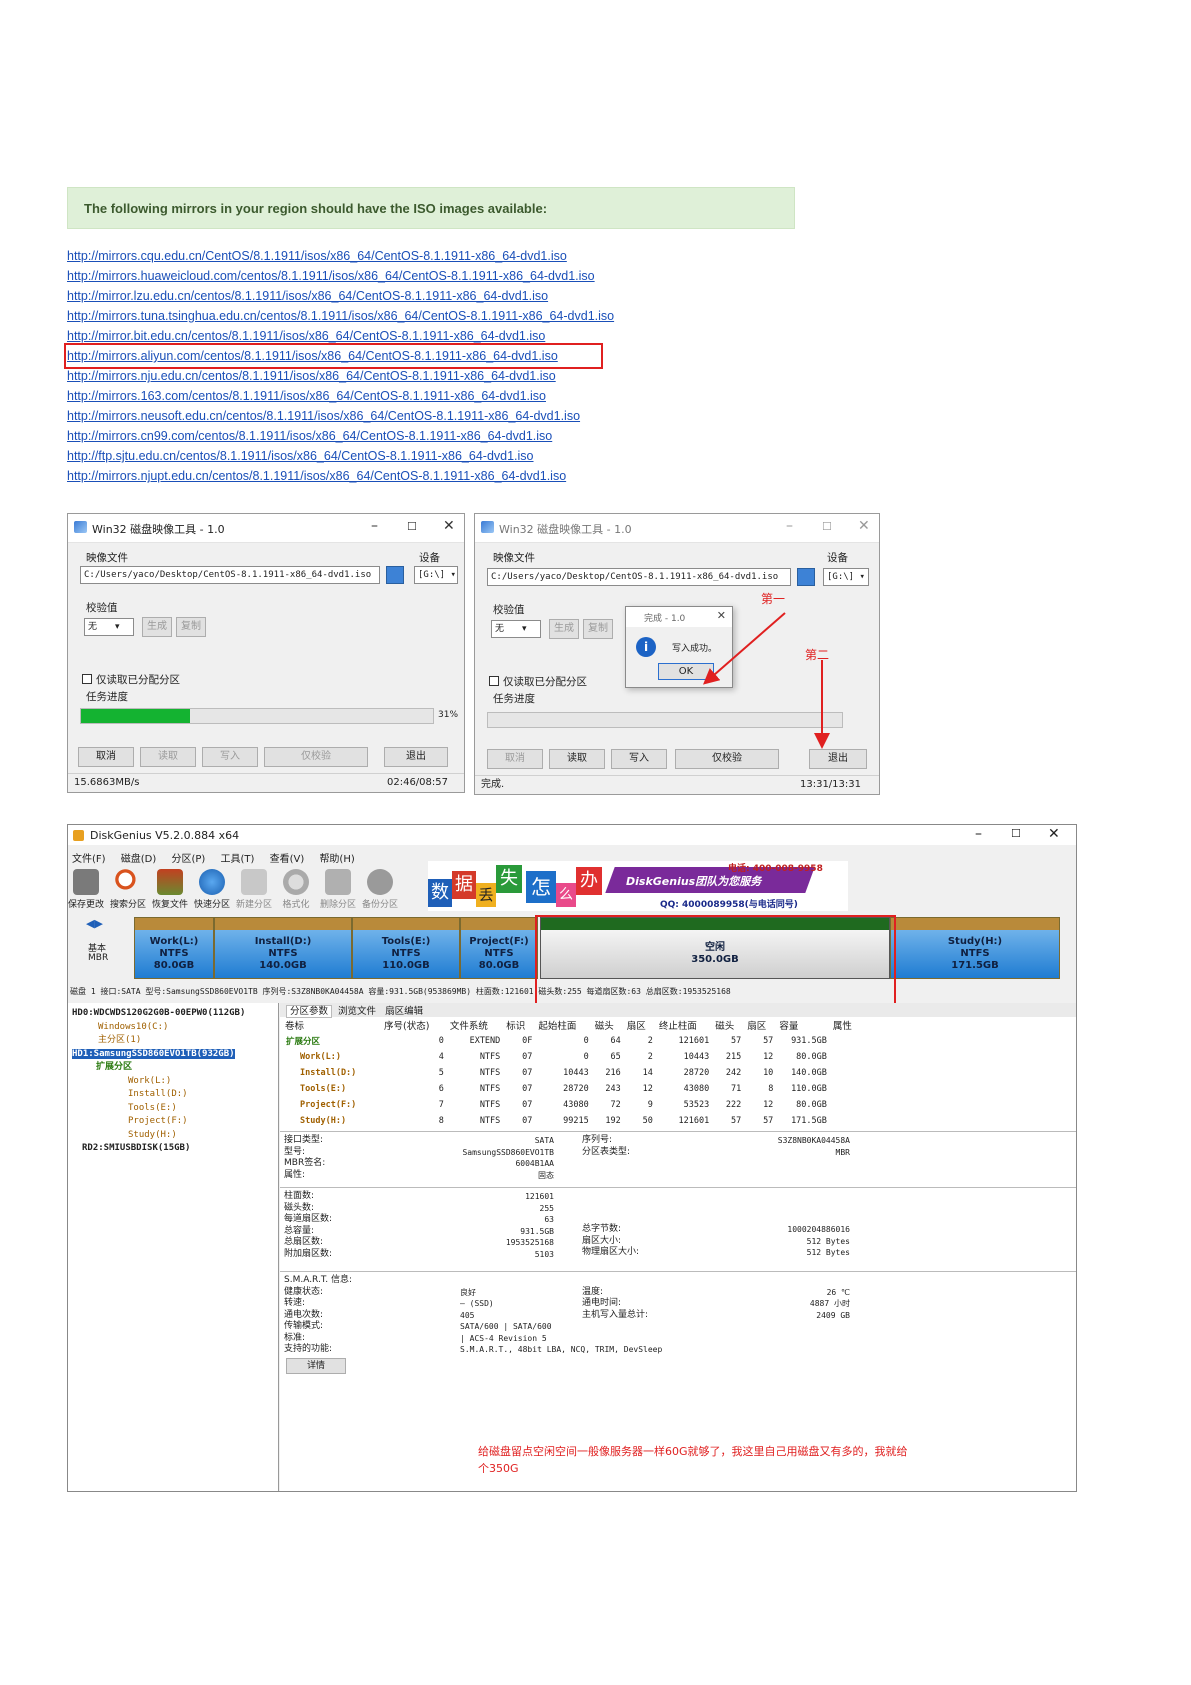 The height and width of the screenshot is (1685, 1191). What do you see at coordinates (846, 1057) in the screenshot?
I see `table-cell` at bounding box center [846, 1057].